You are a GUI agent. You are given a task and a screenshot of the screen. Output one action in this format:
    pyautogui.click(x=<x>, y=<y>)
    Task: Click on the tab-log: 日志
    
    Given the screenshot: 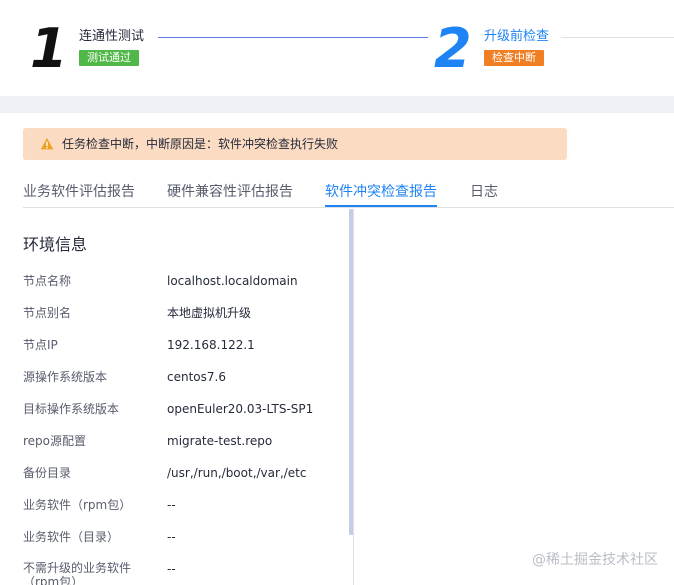 What is the action you would take?
    pyautogui.click(x=484, y=192)
    